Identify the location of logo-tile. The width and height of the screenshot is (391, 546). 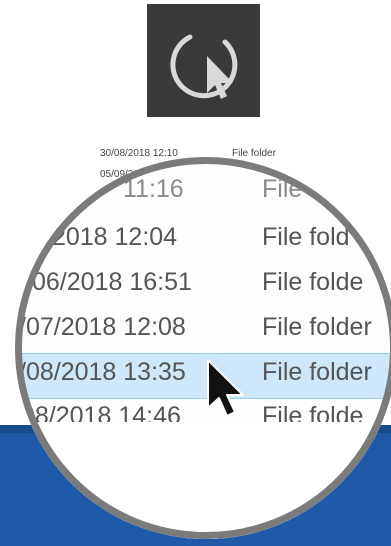
(203, 60).